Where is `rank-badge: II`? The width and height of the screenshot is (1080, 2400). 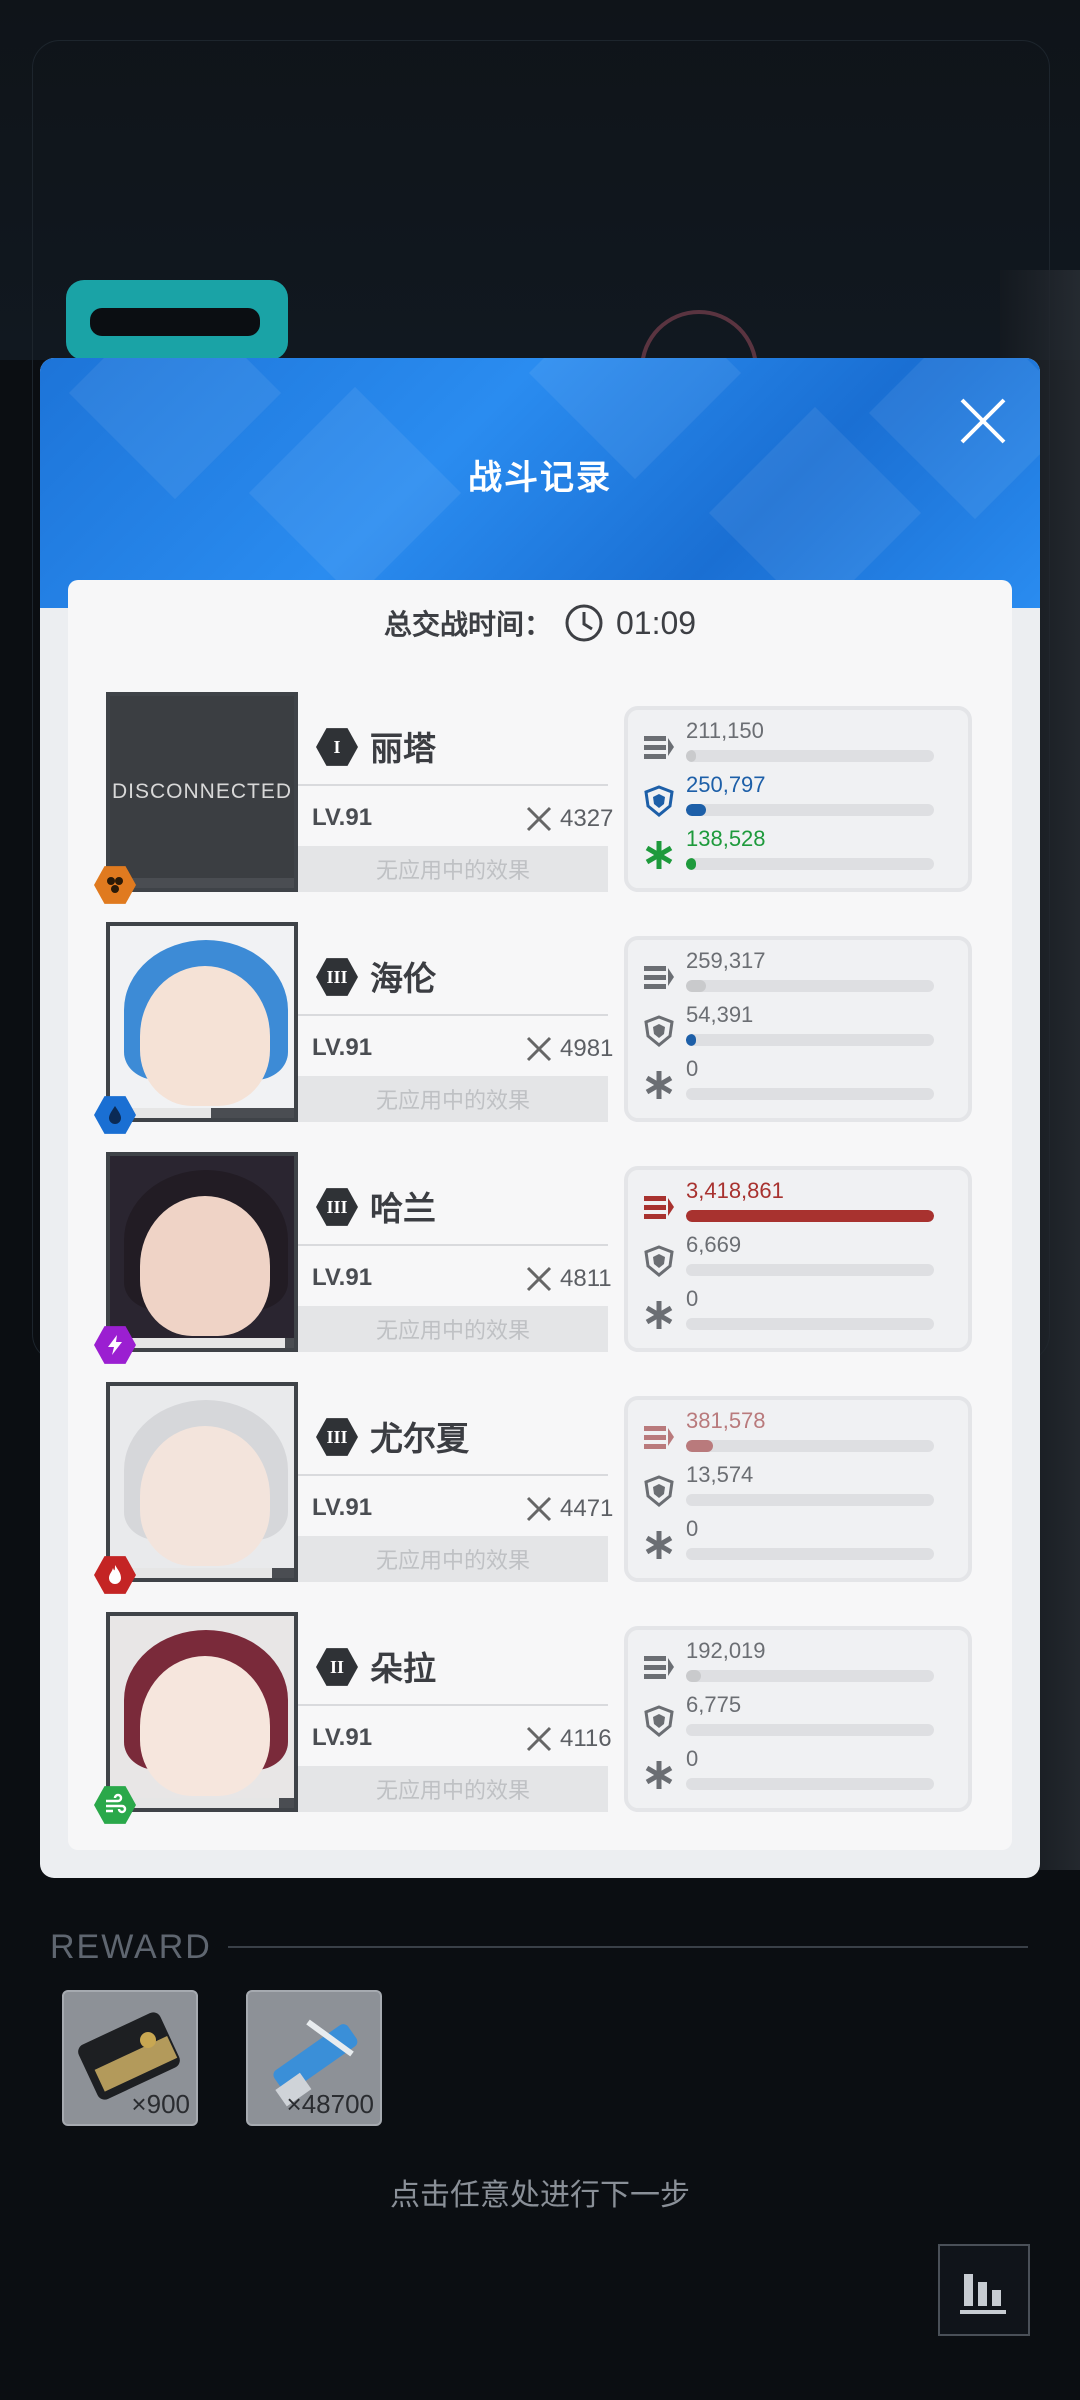
rank-badge: II is located at coordinates (337, 1667).